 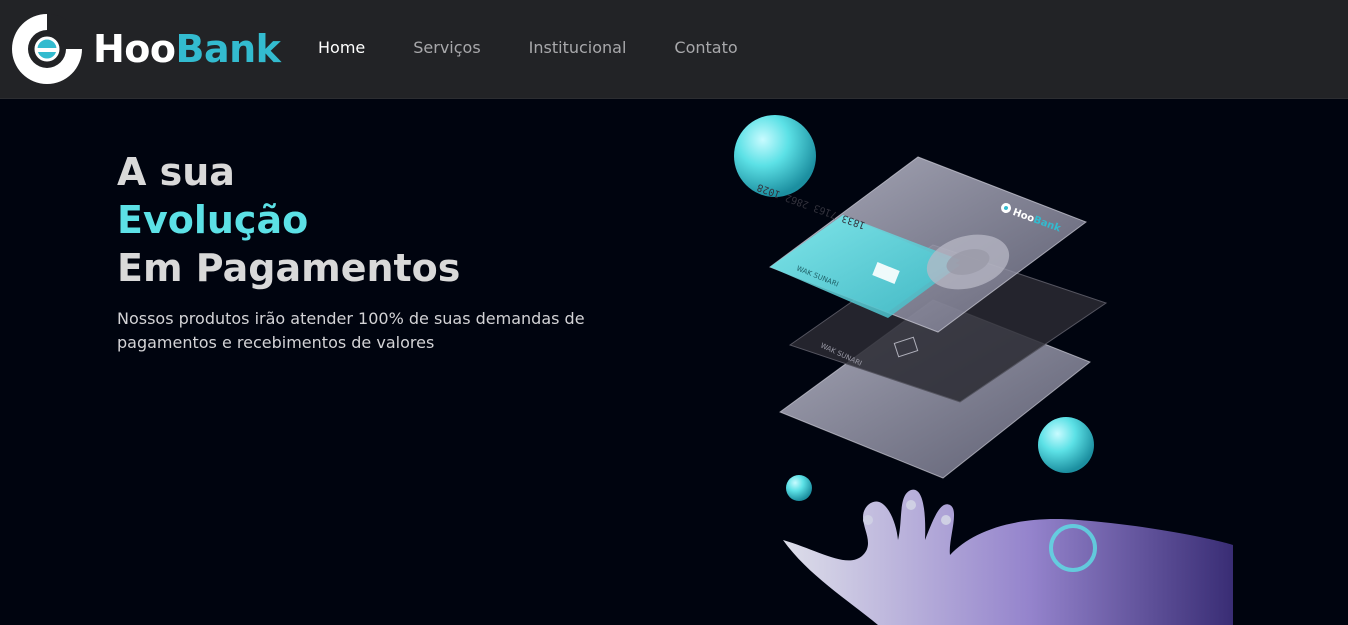 I want to click on sphere-large, so click(x=775, y=156).